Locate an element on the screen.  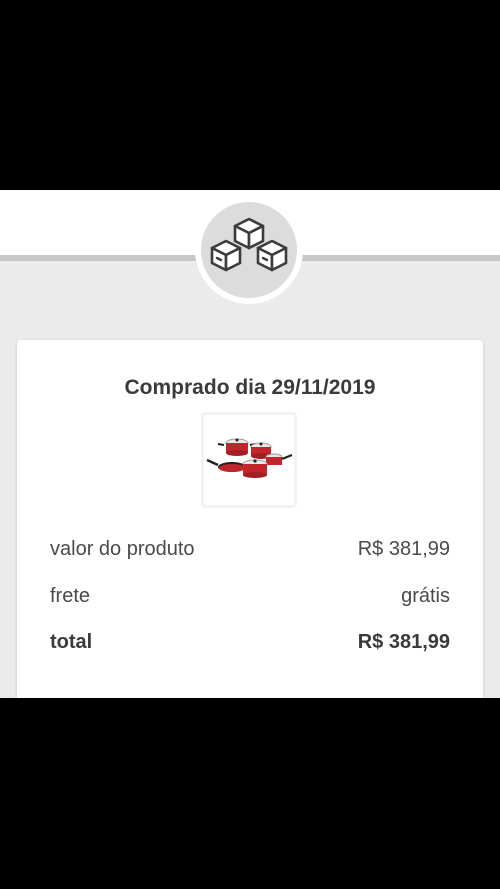
purchase-date-title: Comprado dia 29/11/2019 is located at coordinates (250, 387).